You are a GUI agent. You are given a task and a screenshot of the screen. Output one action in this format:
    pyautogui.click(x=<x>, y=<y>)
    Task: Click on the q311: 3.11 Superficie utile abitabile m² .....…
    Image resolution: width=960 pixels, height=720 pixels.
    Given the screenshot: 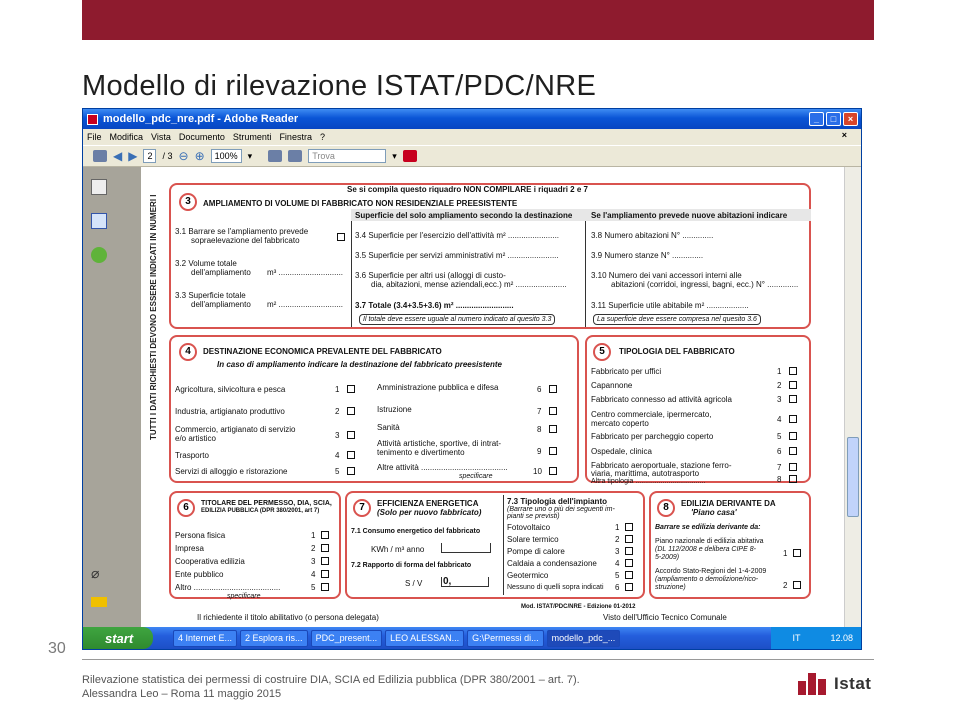 What is the action you would take?
    pyautogui.click(x=670, y=305)
    